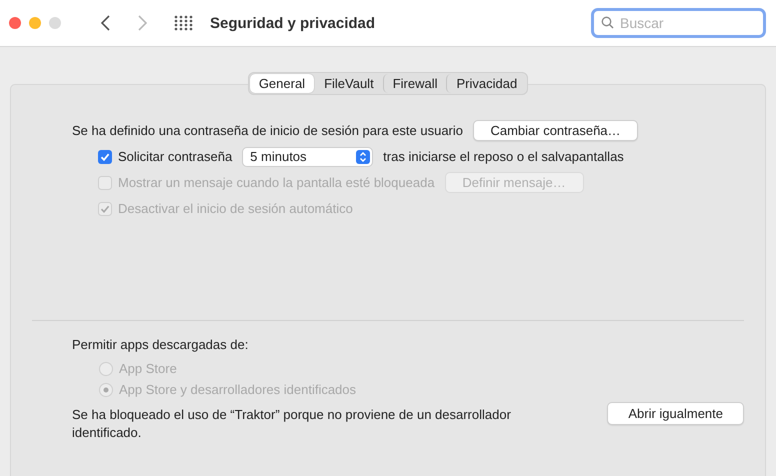 This screenshot has height=476, width=776. Describe the element at coordinates (55, 23) in the screenshot. I see `zoom-button` at that location.